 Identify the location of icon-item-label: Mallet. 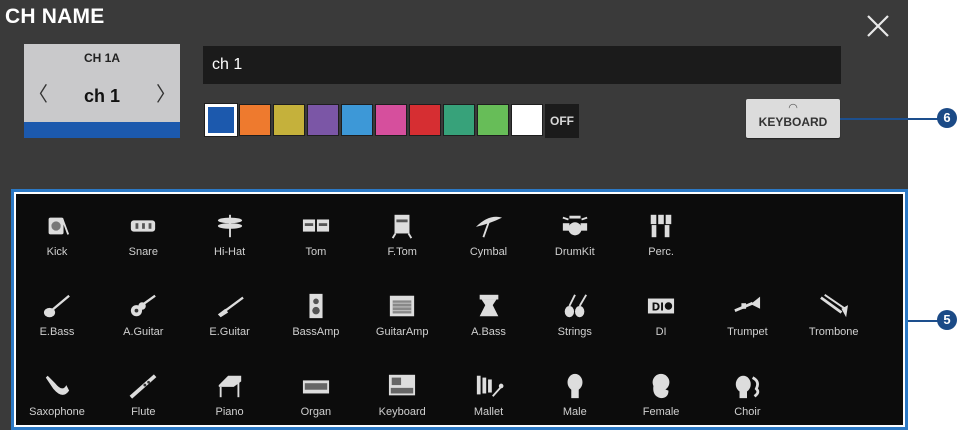
(488, 412).